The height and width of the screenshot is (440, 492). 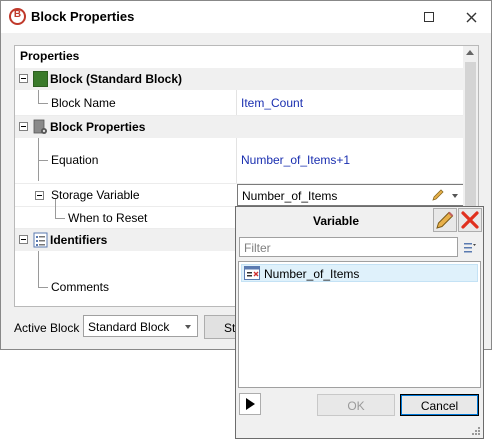 I want to click on variable-list: Number_of_Items, so click(x=359, y=324).